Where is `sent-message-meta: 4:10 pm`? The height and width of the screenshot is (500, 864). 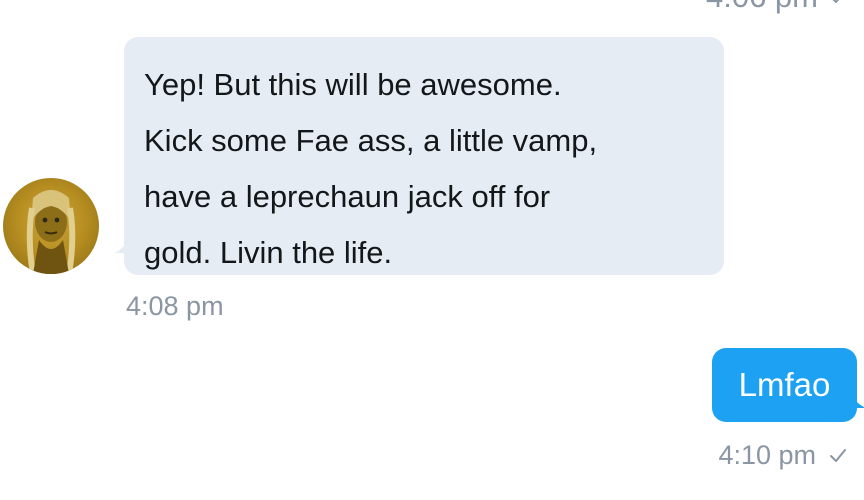
sent-message-meta: 4:10 pm is located at coordinates (783, 455).